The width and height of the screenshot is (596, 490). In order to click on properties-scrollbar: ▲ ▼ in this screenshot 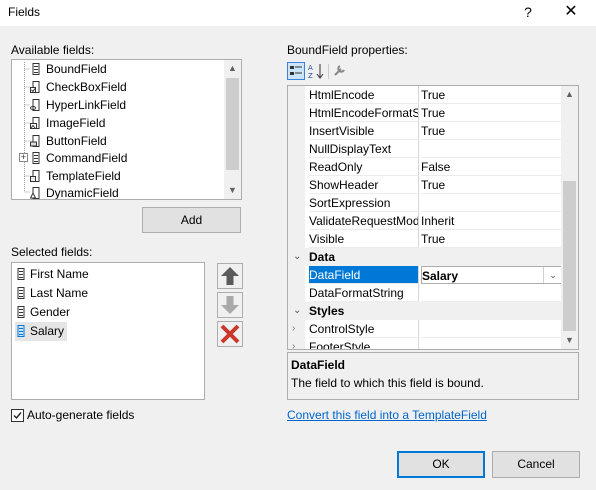, I will do `click(569, 217)`.